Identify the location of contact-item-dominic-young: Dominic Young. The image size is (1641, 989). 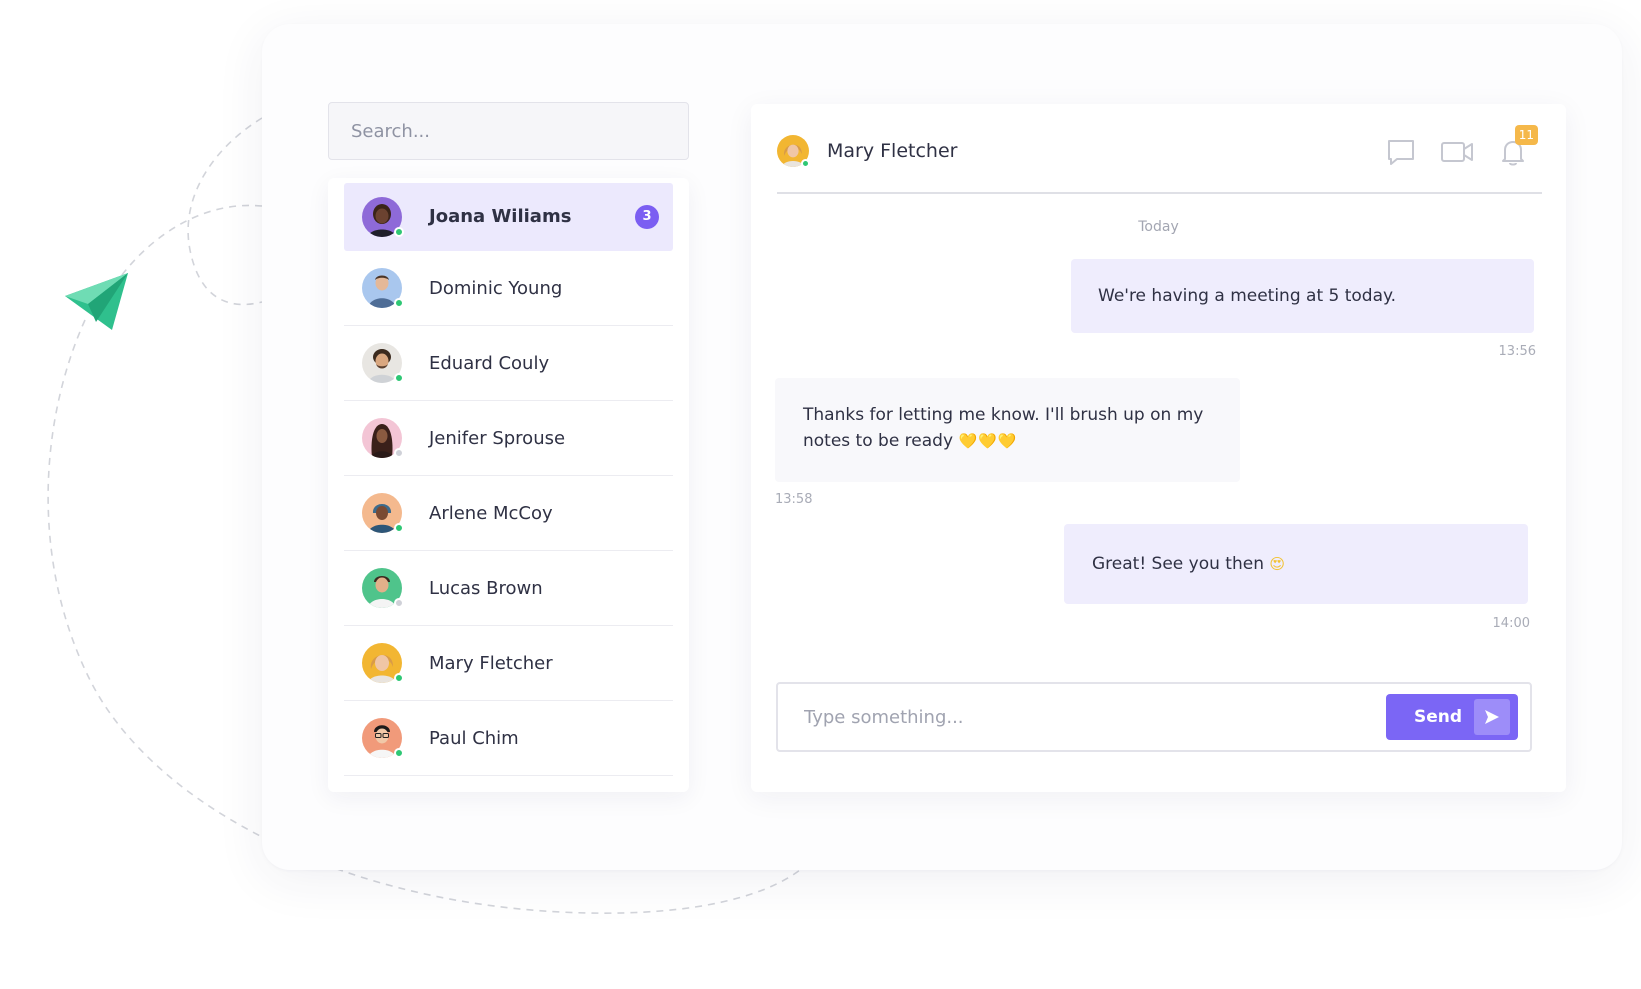
(508, 288).